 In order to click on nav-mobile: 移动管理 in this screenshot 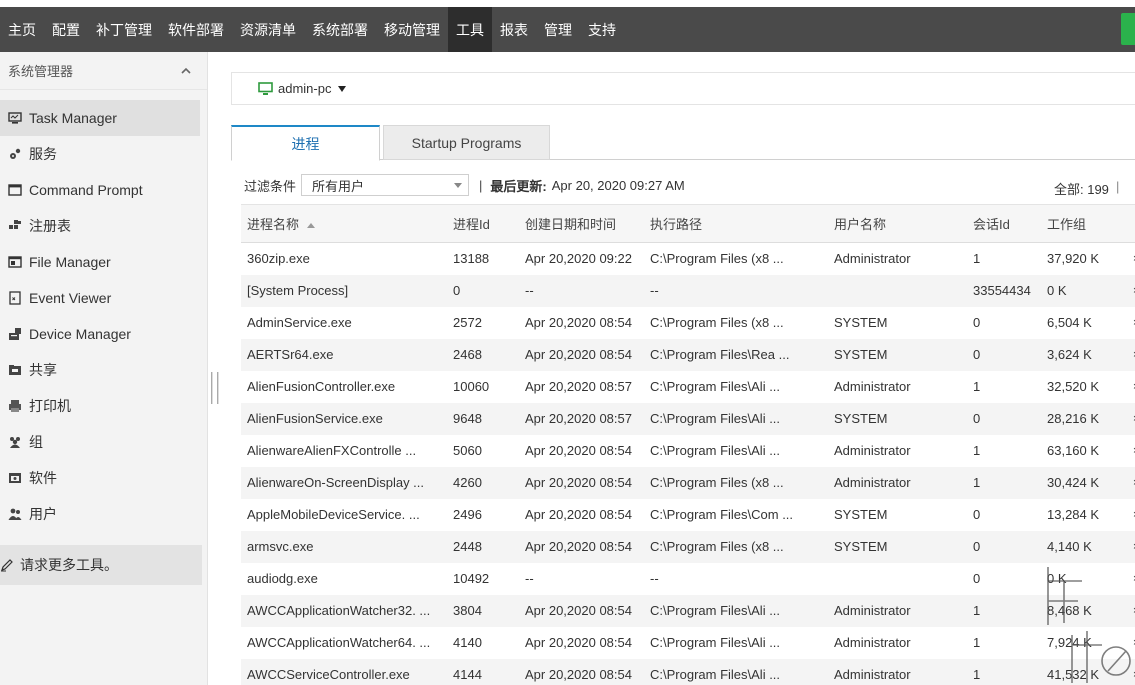, I will do `click(412, 29)`.